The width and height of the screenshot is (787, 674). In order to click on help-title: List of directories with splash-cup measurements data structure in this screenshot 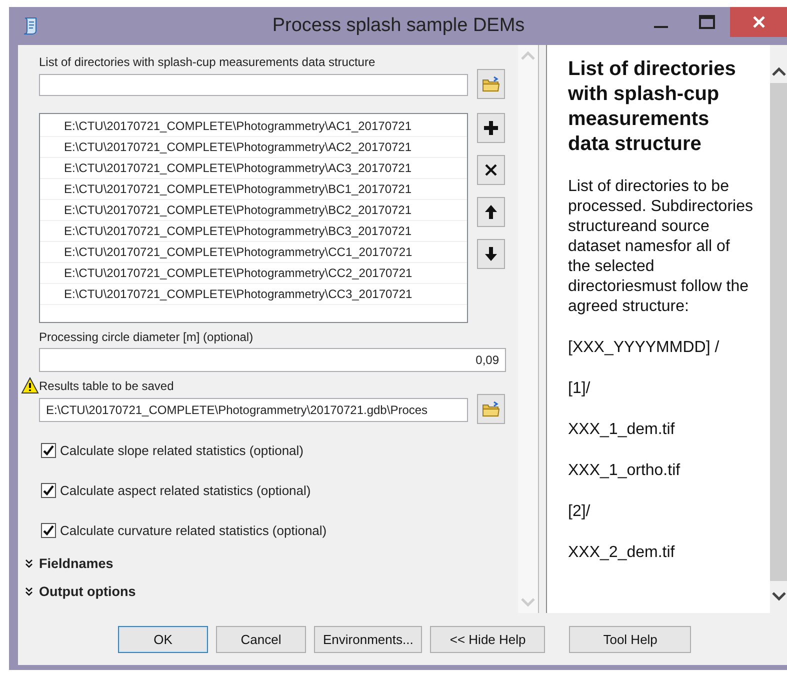, I will do `click(652, 107)`.